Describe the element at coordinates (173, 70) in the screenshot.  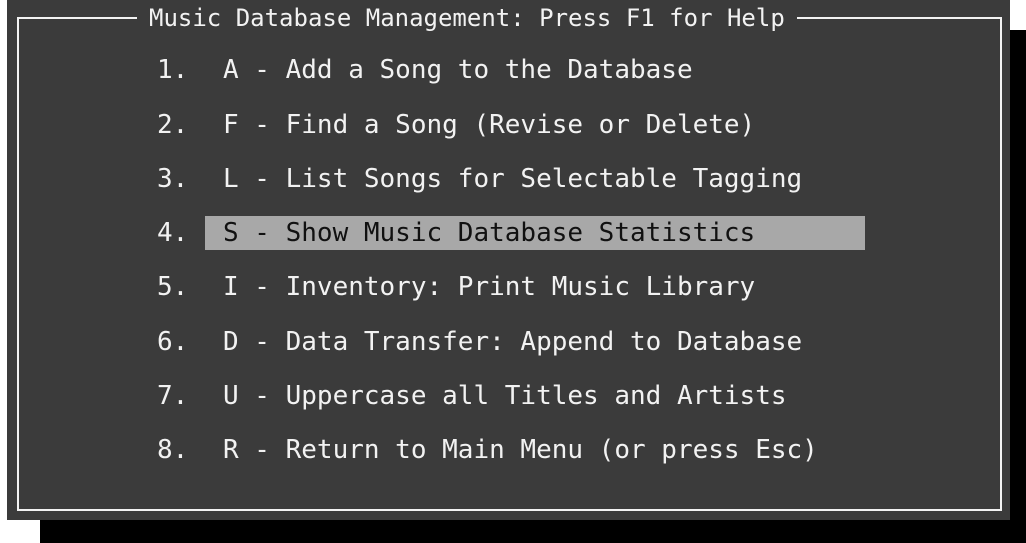
I see `menu-item-number: 1.` at that location.